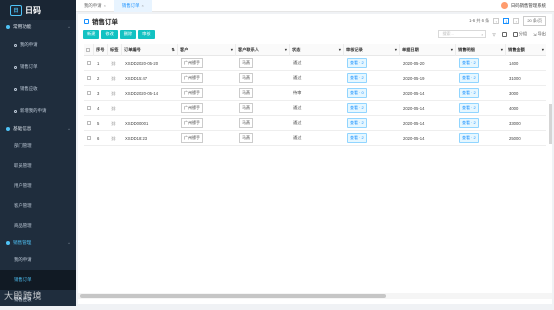 The height and width of the screenshot is (310, 554). What do you see at coordinates (95, 6) in the screenshot?
I see `tab-my-requests: 我的申请 ×` at bounding box center [95, 6].